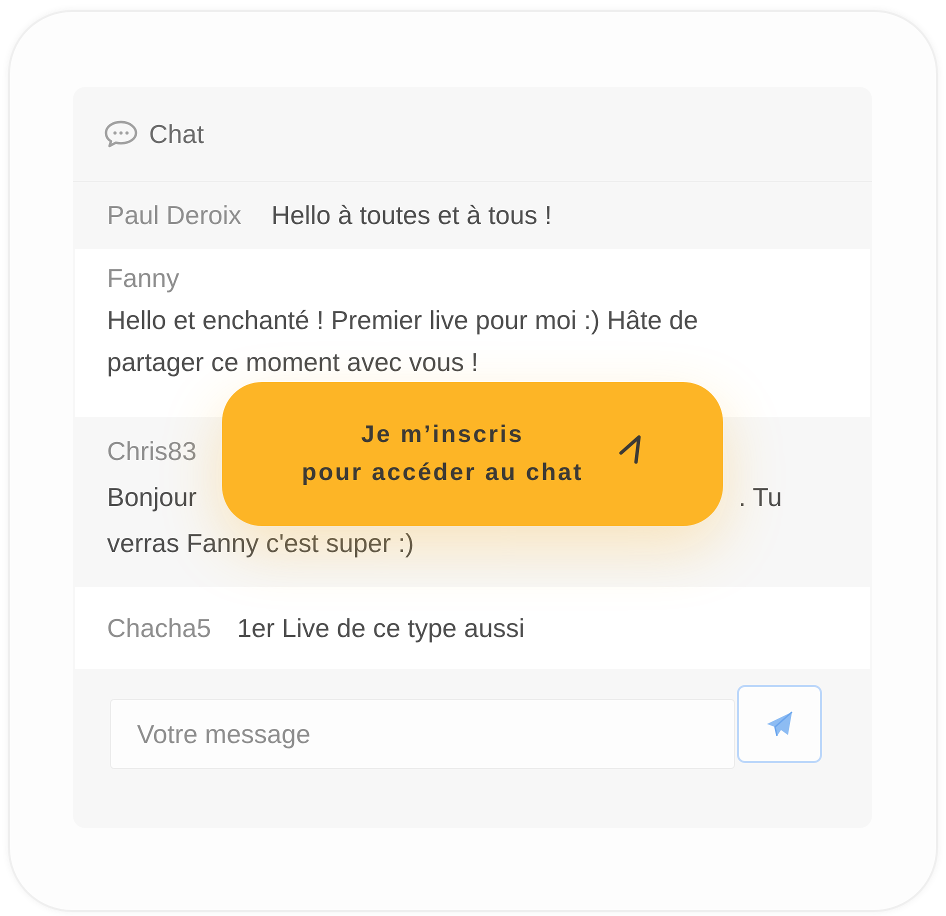 The image size is (946, 916). I want to click on message-text: Bonjour, so click(152, 497).